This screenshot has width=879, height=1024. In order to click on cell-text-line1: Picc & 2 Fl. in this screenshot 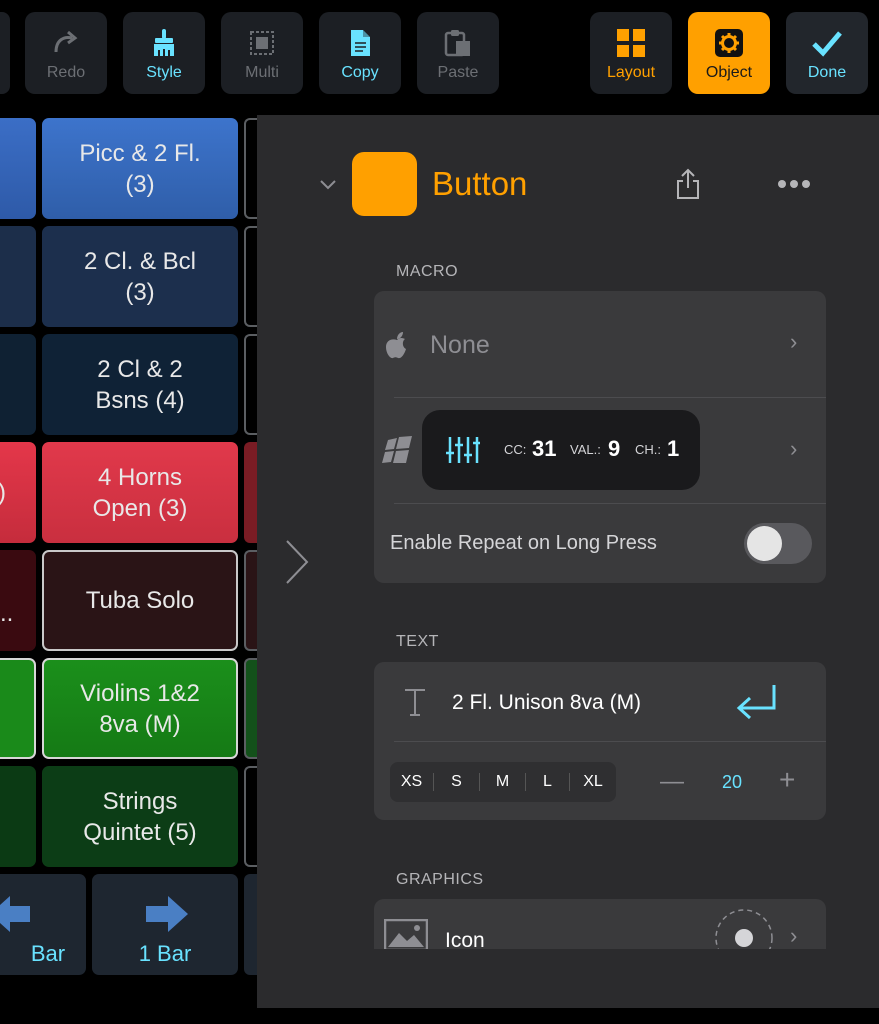, I will do `click(140, 153)`.